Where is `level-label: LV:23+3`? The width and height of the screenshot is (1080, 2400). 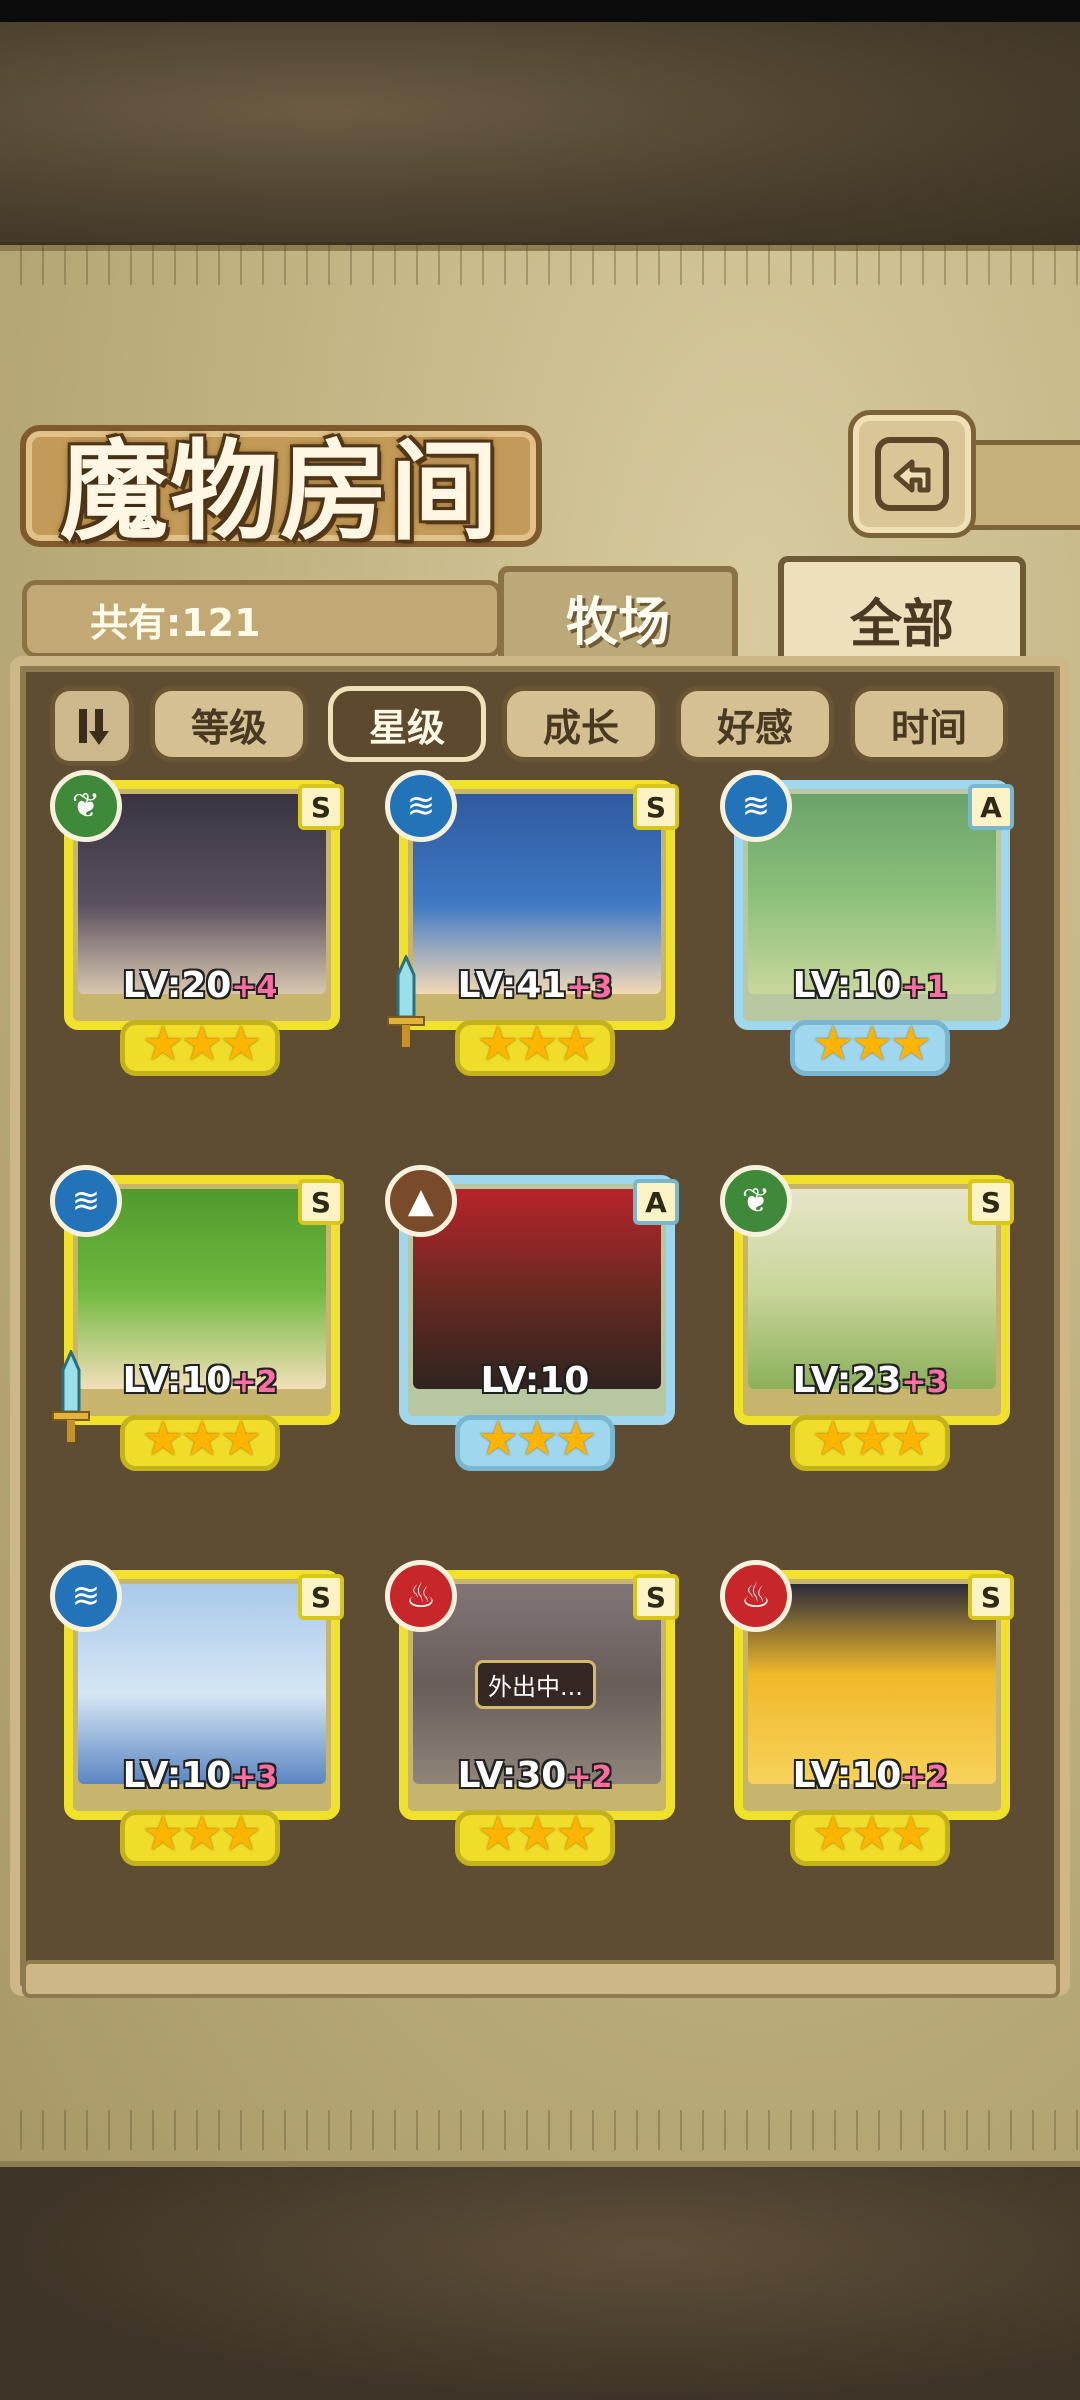 level-label: LV:23+3 is located at coordinates (870, 1380).